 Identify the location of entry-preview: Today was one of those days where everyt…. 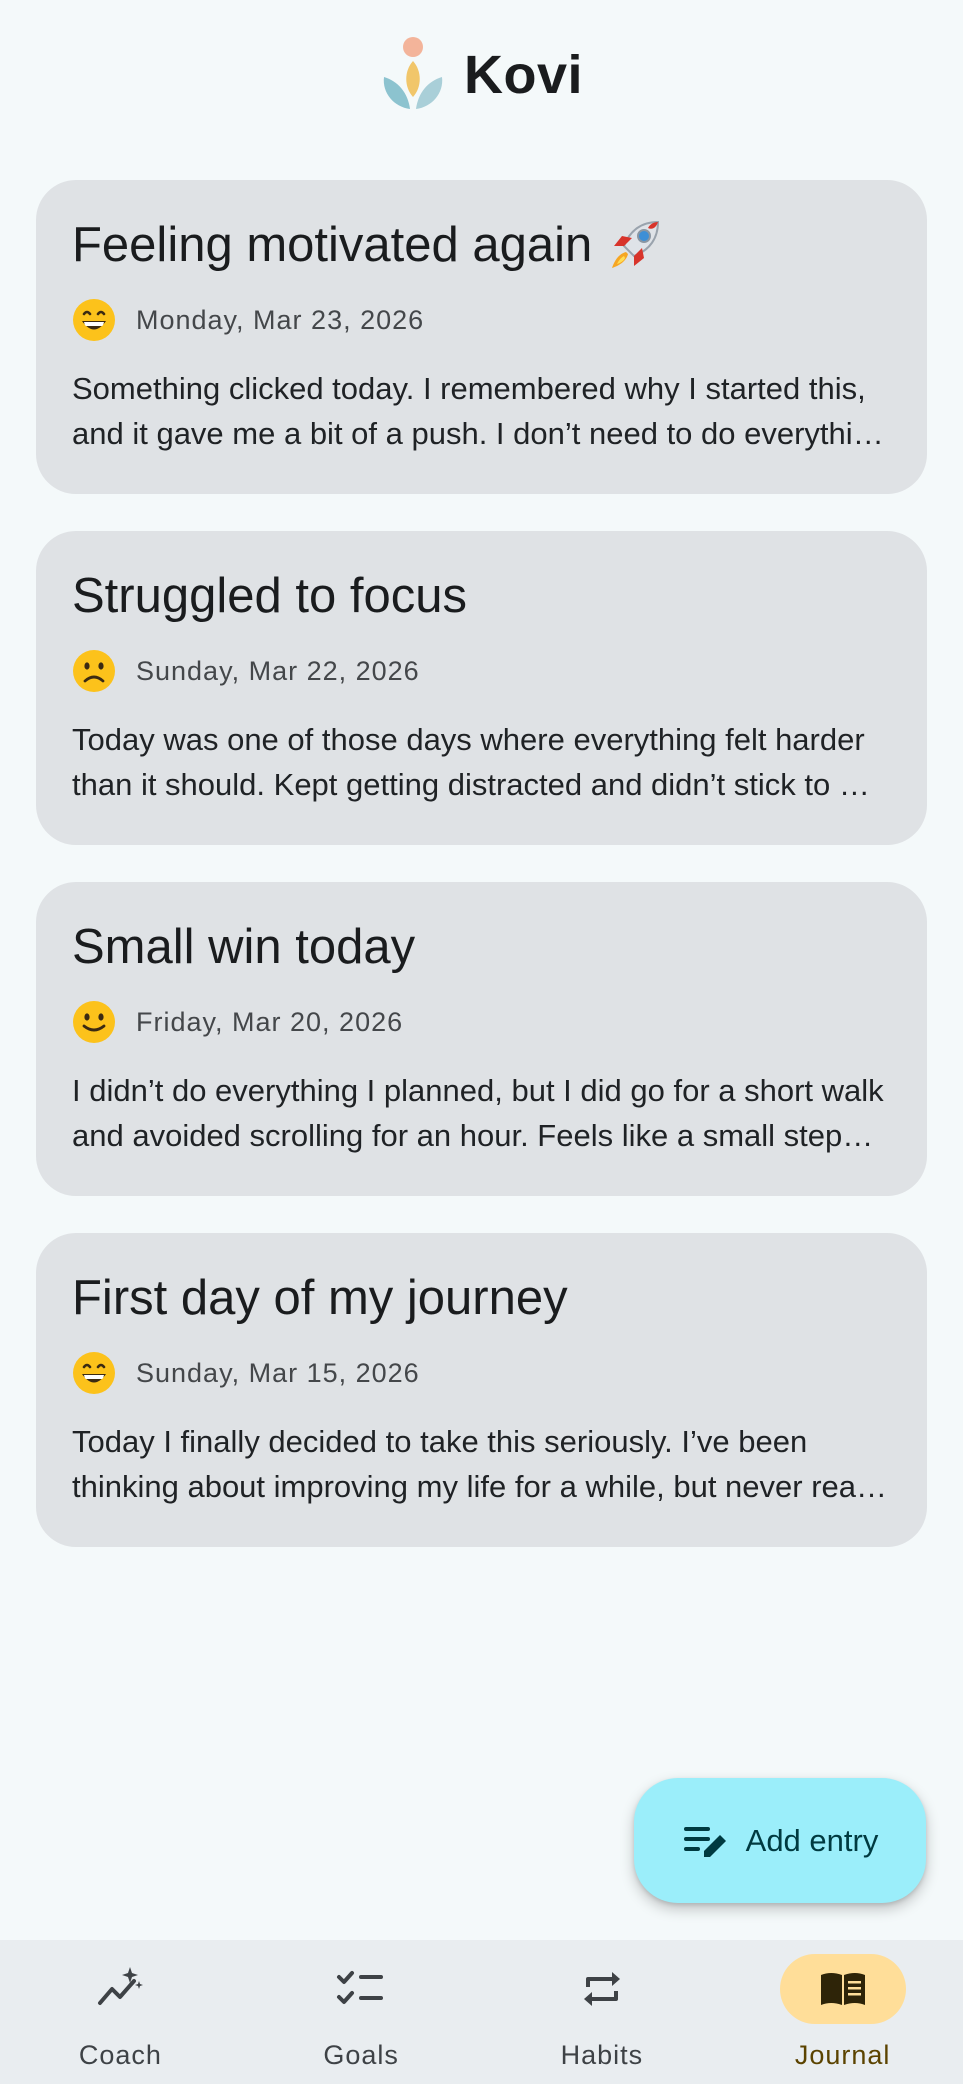
(476, 762).